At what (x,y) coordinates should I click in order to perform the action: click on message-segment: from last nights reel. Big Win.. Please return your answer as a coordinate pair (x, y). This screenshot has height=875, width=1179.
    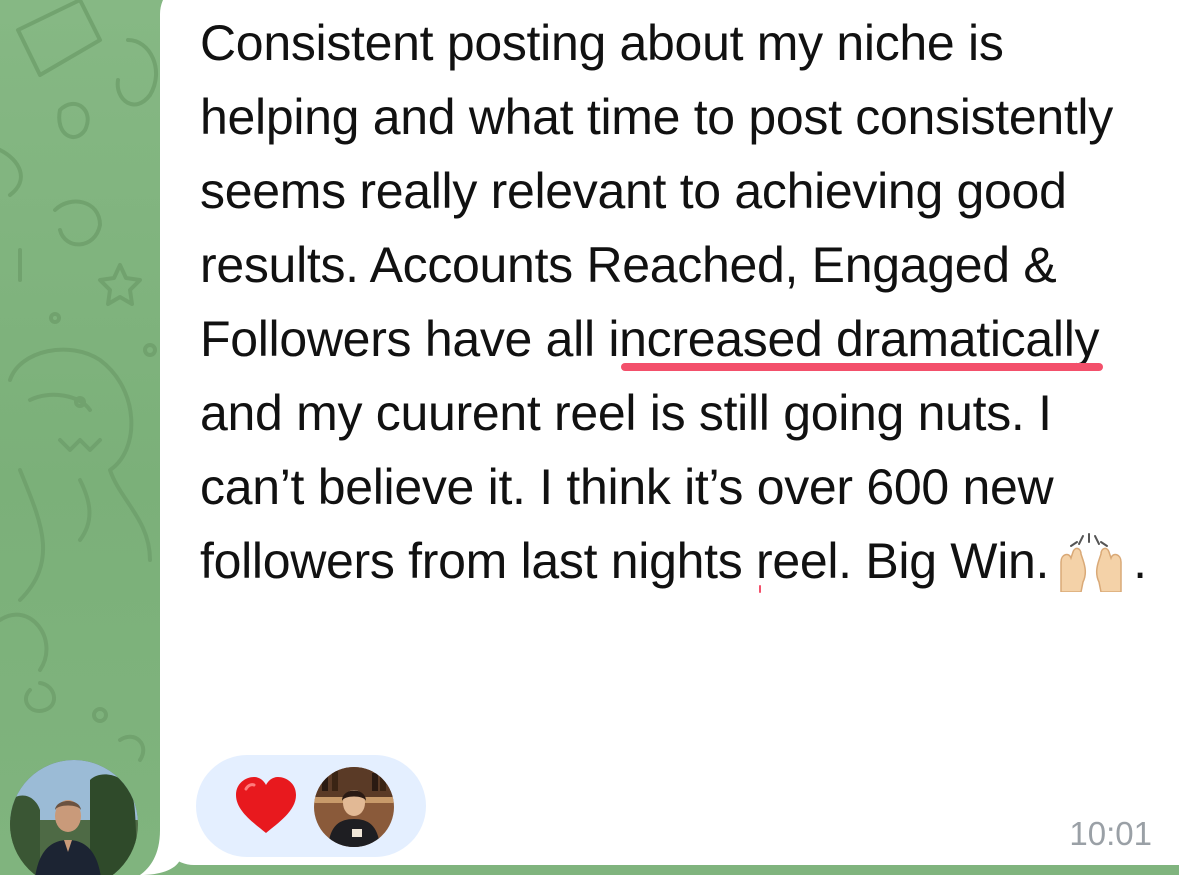
    Looking at the image, I should click on (722, 561).